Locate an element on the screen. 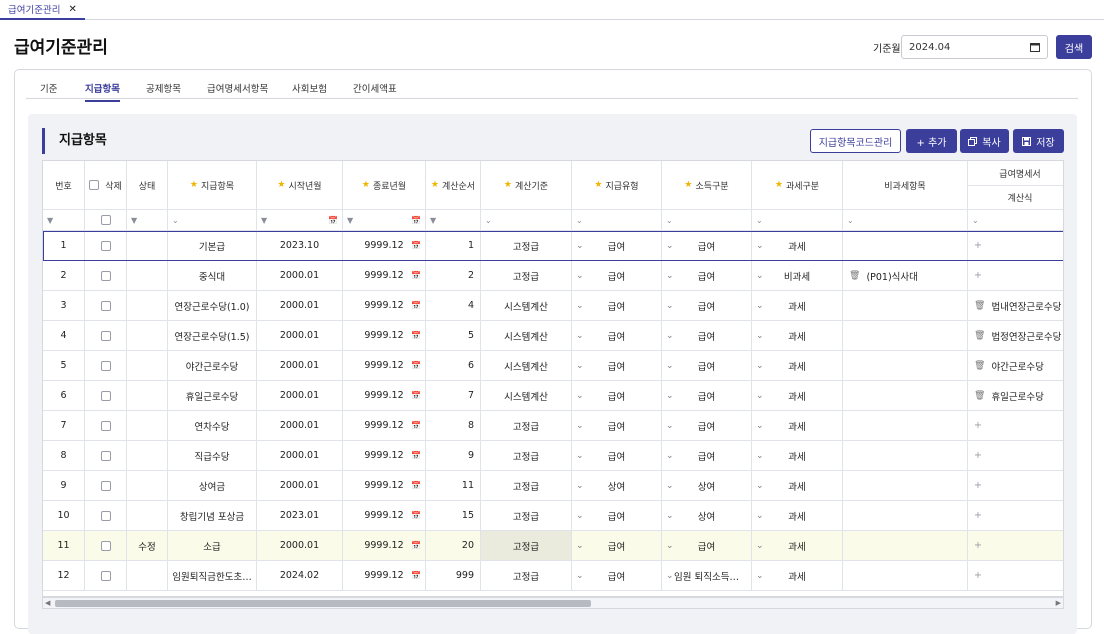  row-item-name: 연장근로수당(1.0) is located at coordinates (212, 306).